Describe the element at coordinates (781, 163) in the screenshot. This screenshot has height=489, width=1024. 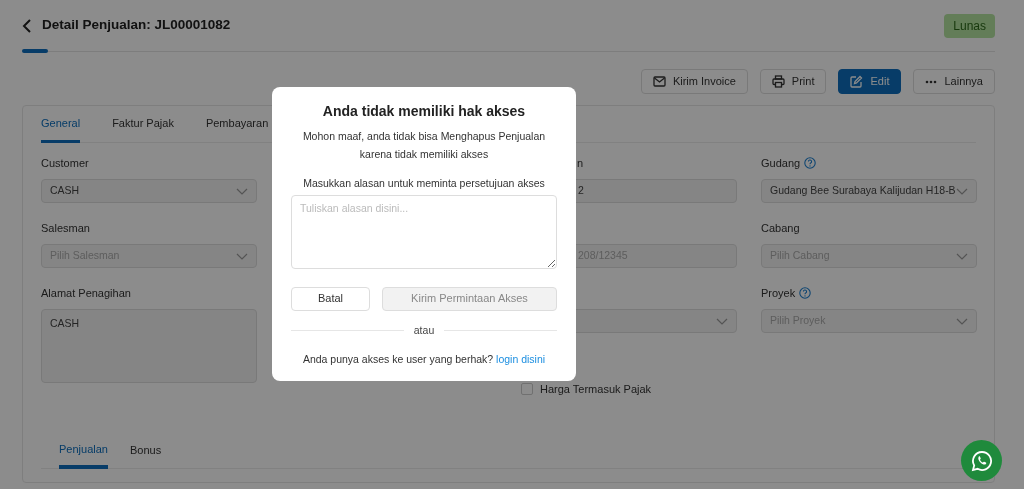
I see `field-label: Gudang` at that location.